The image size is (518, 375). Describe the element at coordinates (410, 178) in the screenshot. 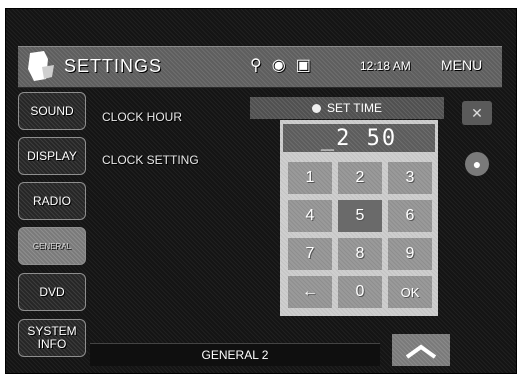

I see `key-3: 3` at that location.